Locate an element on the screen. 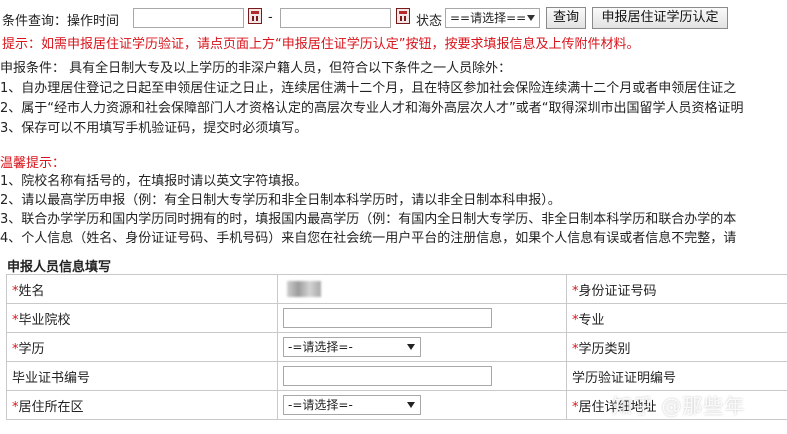  district-select: -=请选择=- is located at coordinates (352, 405).